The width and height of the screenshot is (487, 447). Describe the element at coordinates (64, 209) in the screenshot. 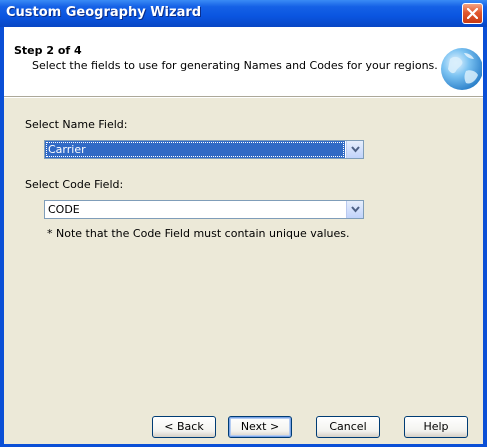

I see `code-field-value: CODE` at that location.